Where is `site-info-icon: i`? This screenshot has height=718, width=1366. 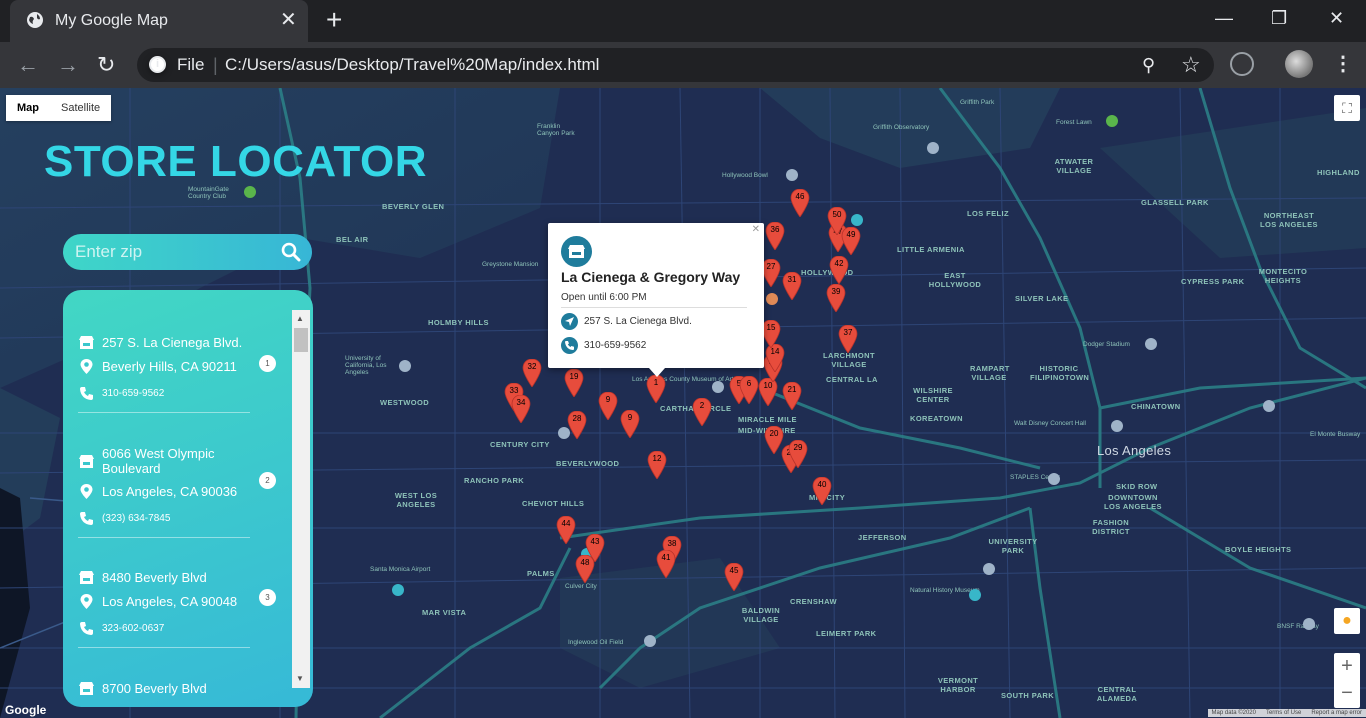
site-info-icon: i is located at coordinates (157, 64).